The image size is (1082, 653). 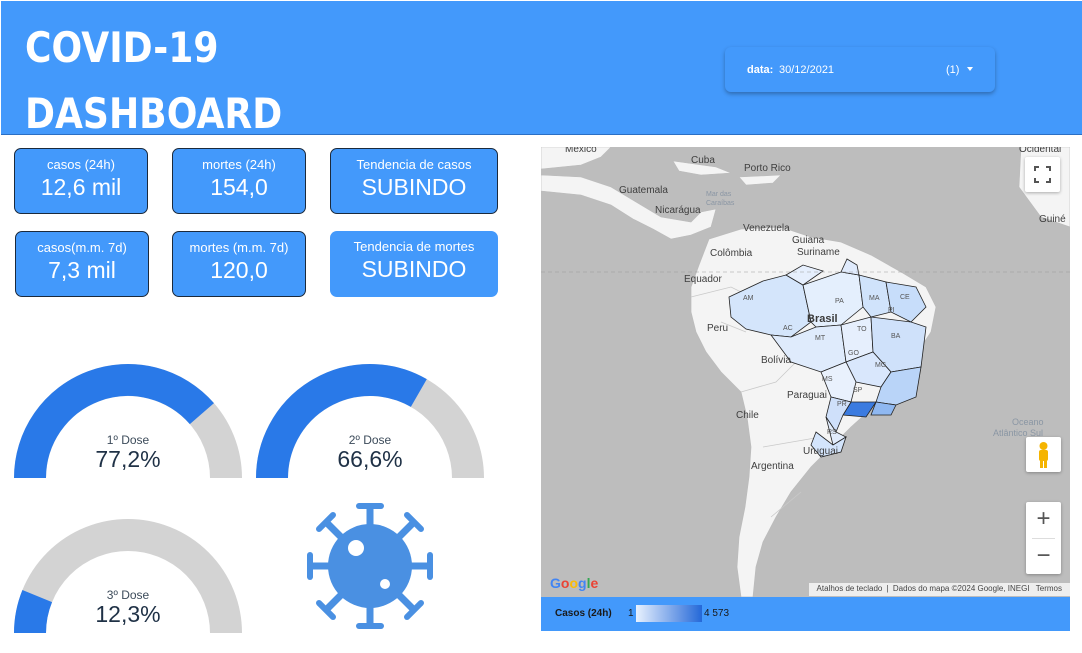 What do you see at coordinates (760, 70) in the screenshot?
I see `date-filter-label: data:` at bounding box center [760, 70].